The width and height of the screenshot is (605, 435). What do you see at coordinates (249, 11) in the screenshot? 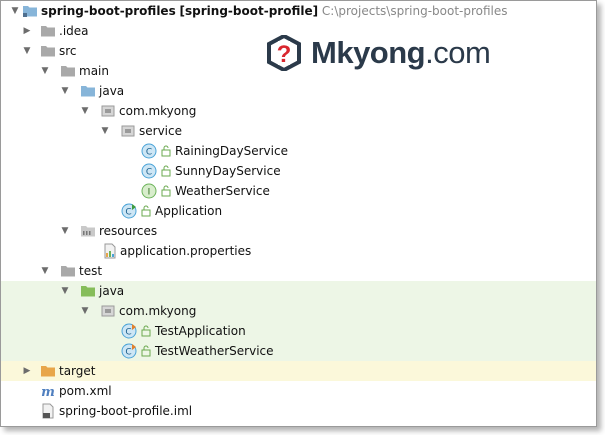
I see `project-module: [spring-boot-profile]` at bounding box center [249, 11].